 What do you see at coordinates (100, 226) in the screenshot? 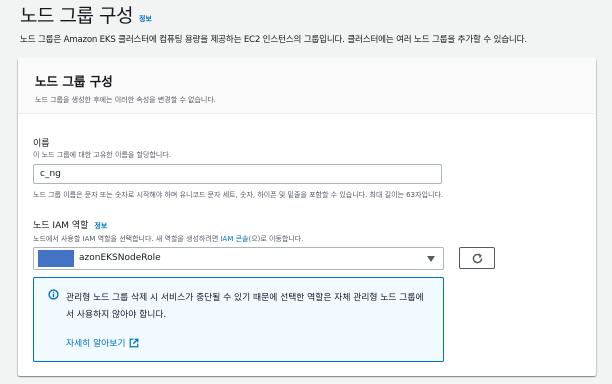
I see `iam-role-info-link: 정보` at bounding box center [100, 226].